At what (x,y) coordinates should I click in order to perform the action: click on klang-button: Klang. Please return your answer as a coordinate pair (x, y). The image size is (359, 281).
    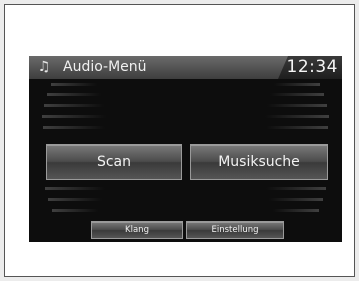
    Looking at the image, I should click on (137, 230).